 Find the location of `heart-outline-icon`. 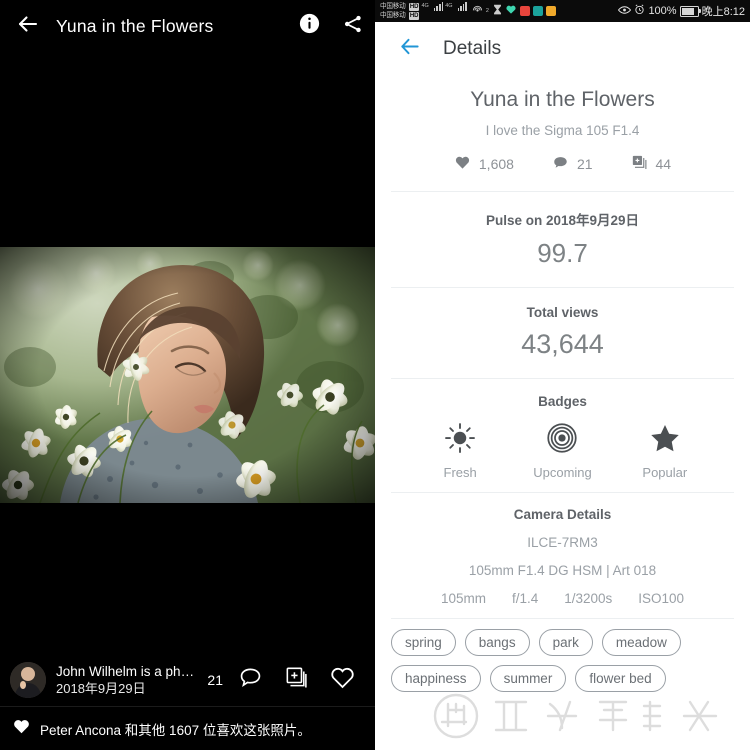

heart-outline-icon is located at coordinates (342, 680).